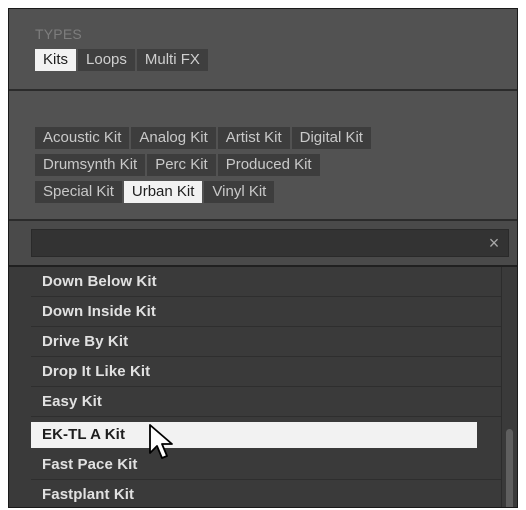 The width and height of the screenshot is (526, 510). I want to click on search-input, so click(270, 243).